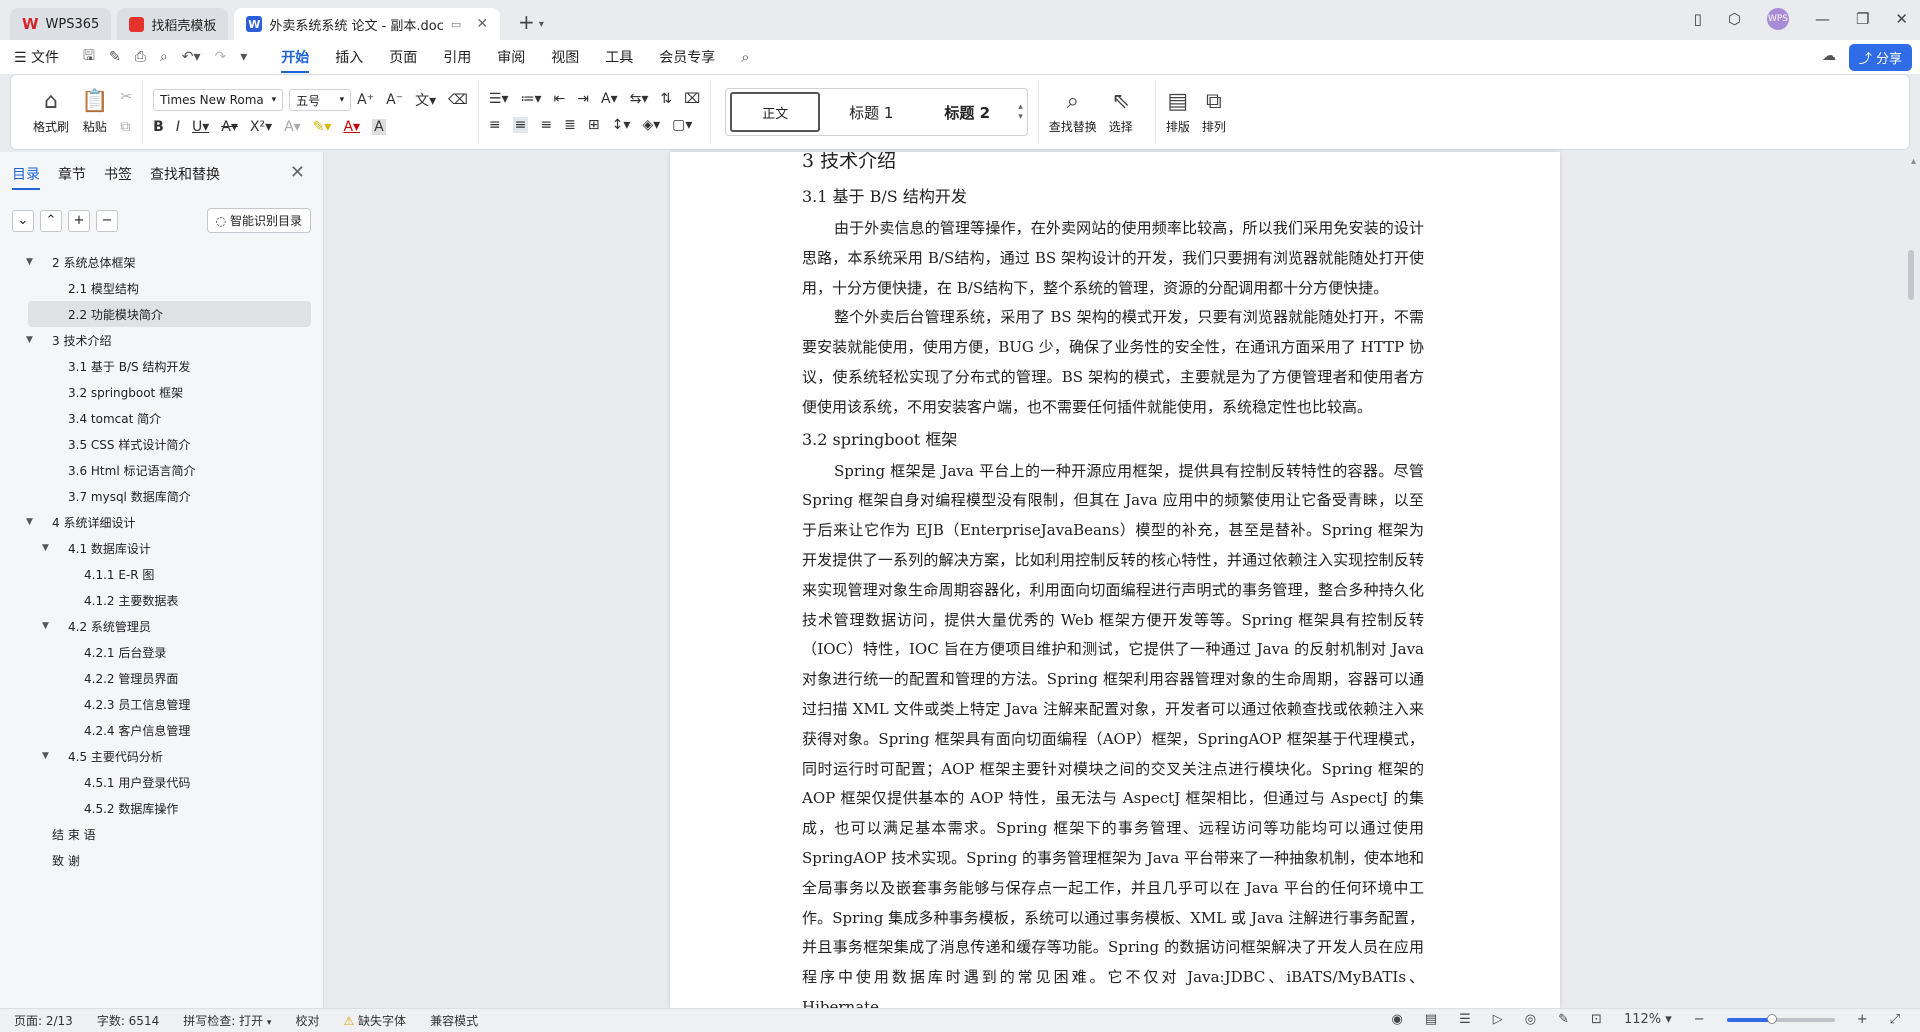 Image resolution: width=1920 pixels, height=1032 pixels. I want to click on play-icon: ▷, so click(1498, 1019).